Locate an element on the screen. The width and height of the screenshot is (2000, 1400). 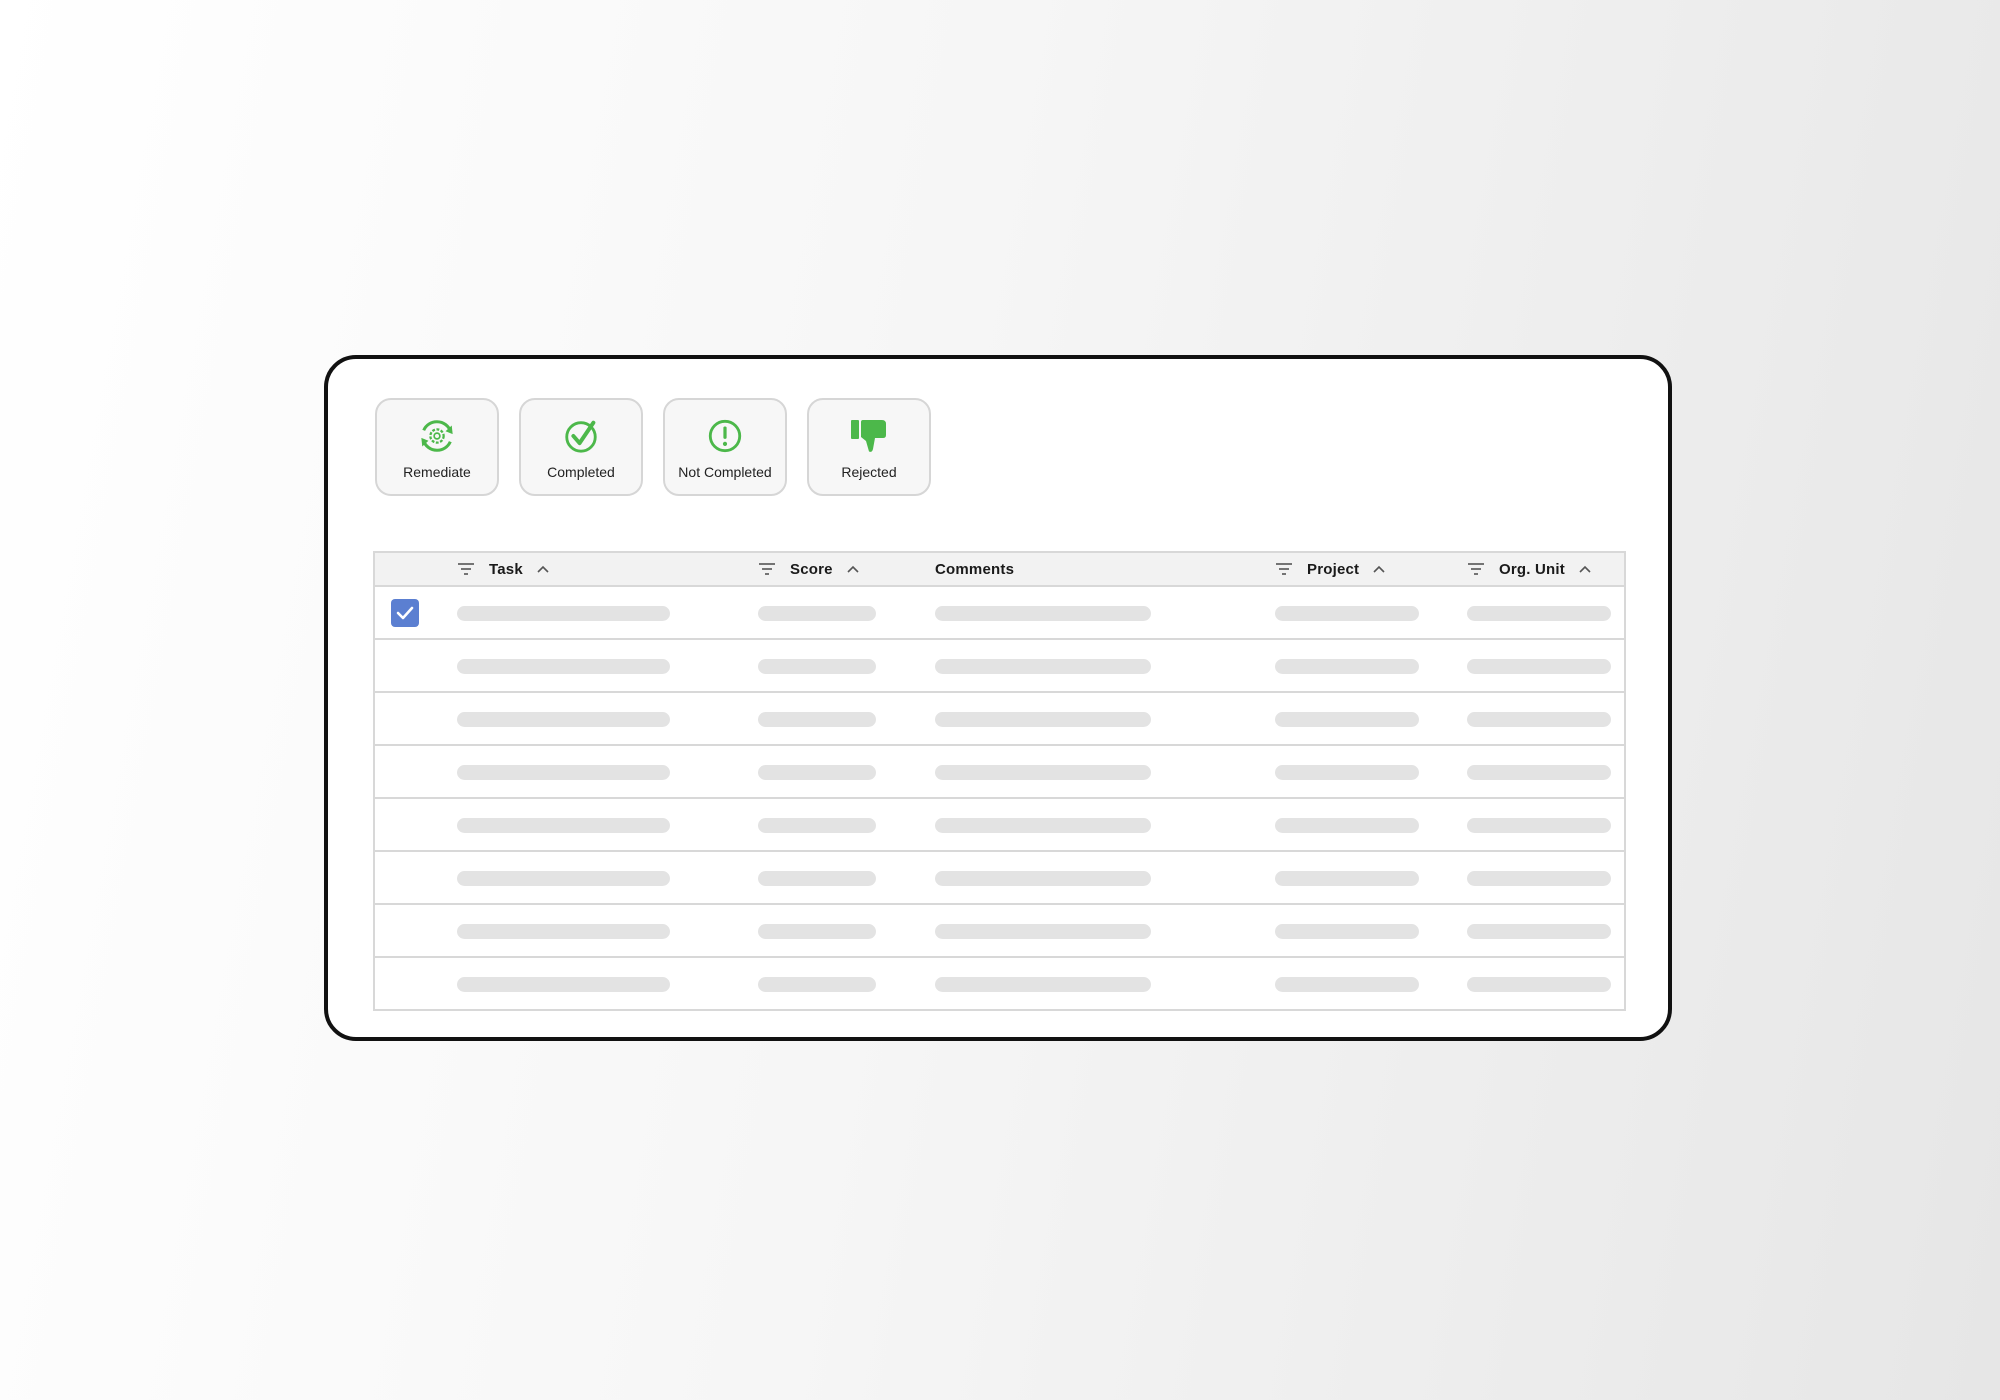
table-header: Task Score Comments Project Org. Unit is located at coordinates (999, 570).